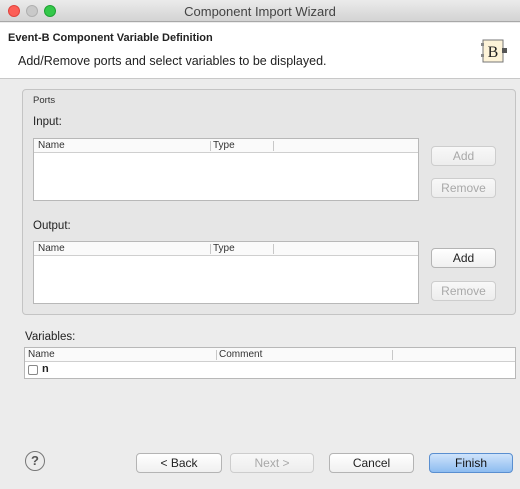  What do you see at coordinates (240, 354) in the screenshot?
I see `variables-col-comment: Comment` at bounding box center [240, 354].